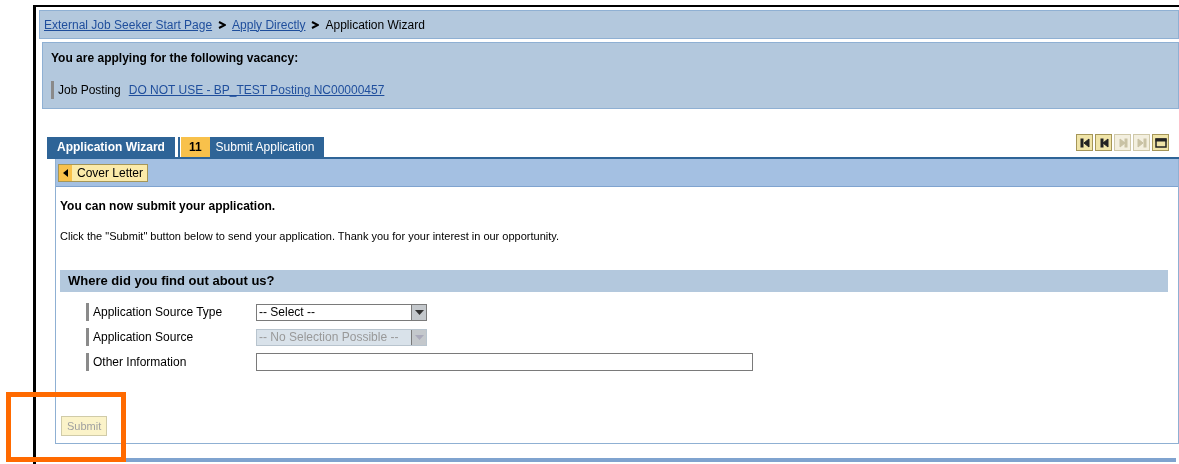  I want to click on back-button: Cover Letter, so click(103, 172).